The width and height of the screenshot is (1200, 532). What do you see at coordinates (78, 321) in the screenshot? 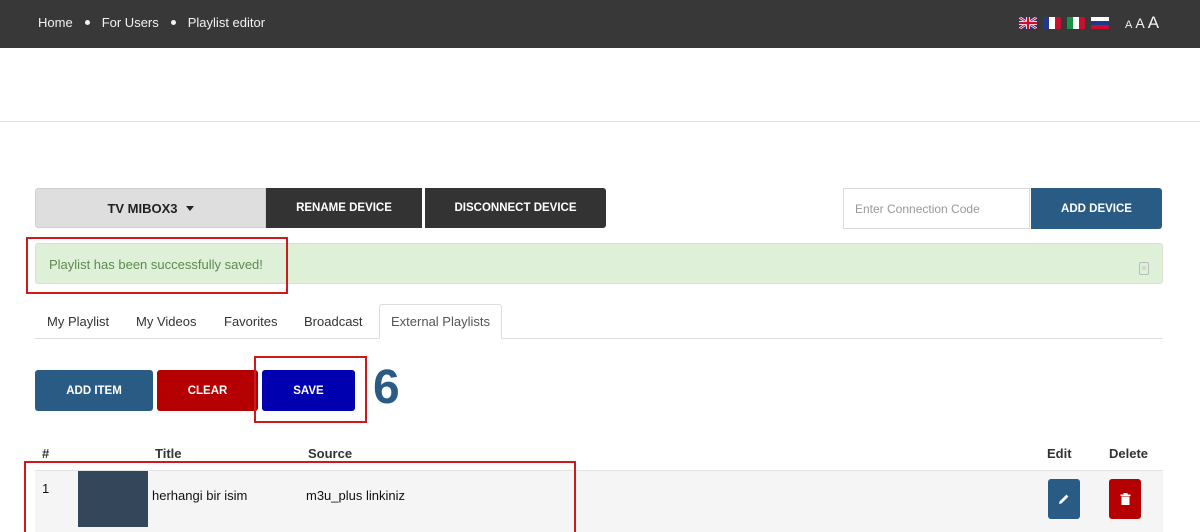
I see `tab-my-playlist: My Playlist` at bounding box center [78, 321].